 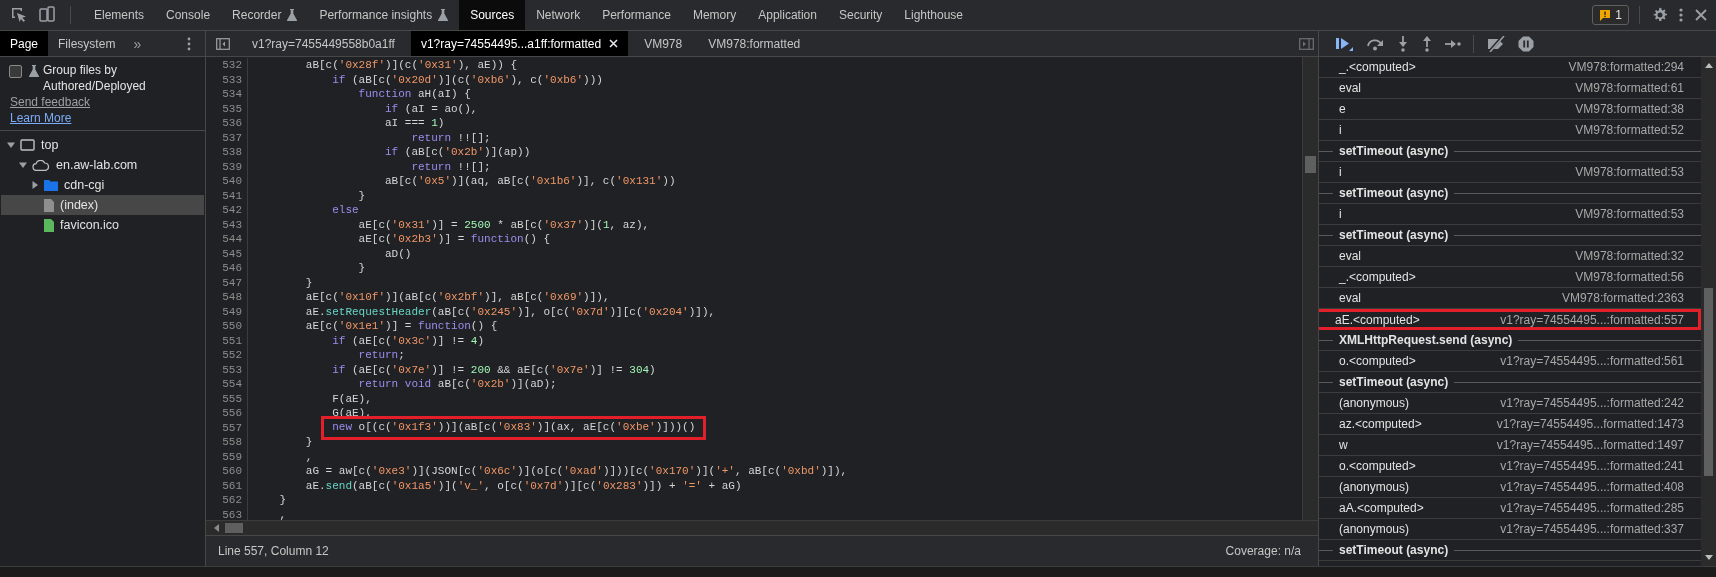 I want to click on code-line: if (aI = ao(),, so click(x=431, y=108).